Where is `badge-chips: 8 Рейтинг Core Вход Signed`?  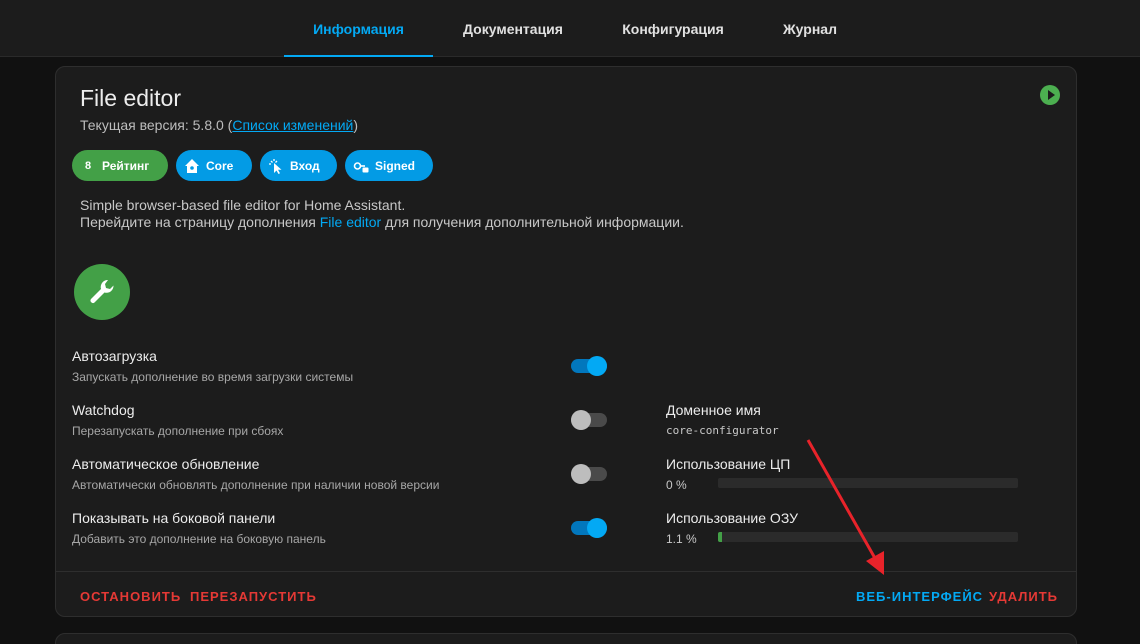
badge-chips: 8 Рейтинг Core Вход Signed is located at coordinates (252, 165).